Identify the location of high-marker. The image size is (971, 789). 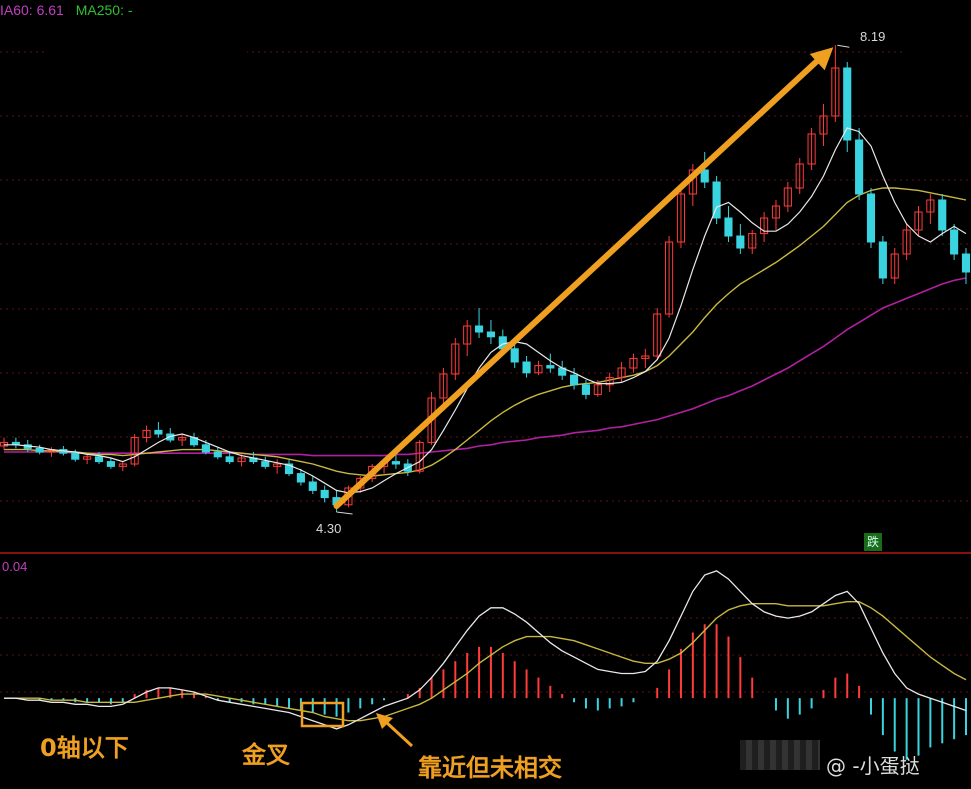
(843, 46).